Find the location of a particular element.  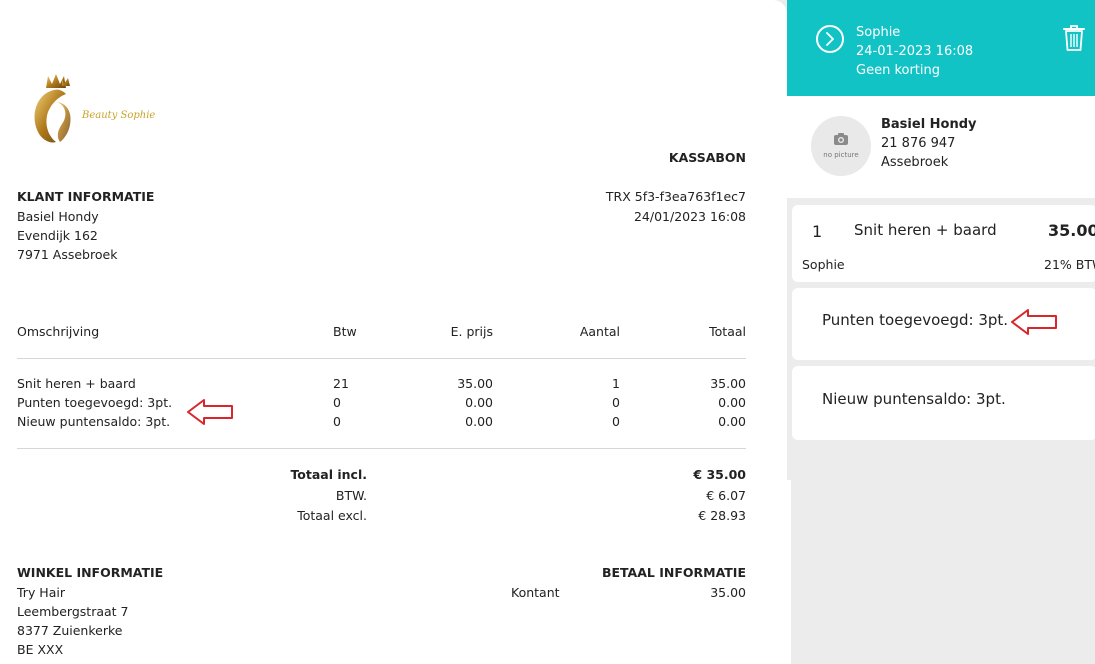

points-balance-card: Nieuw puntensaldo: 3pt. is located at coordinates (943, 403).